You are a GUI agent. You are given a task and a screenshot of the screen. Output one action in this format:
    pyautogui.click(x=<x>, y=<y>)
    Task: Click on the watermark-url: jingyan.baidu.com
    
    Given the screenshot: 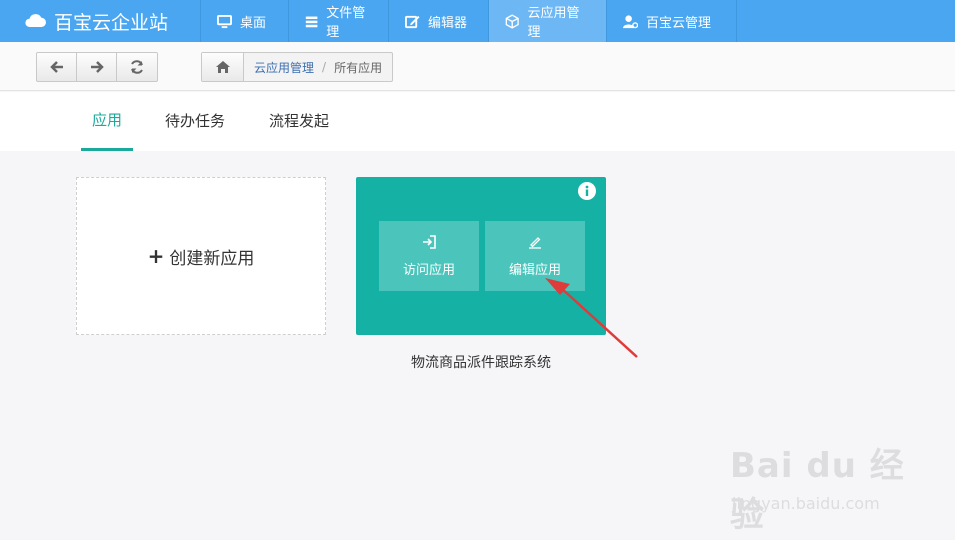 What is the action you would take?
    pyautogui.click(x=806, y=503)
    